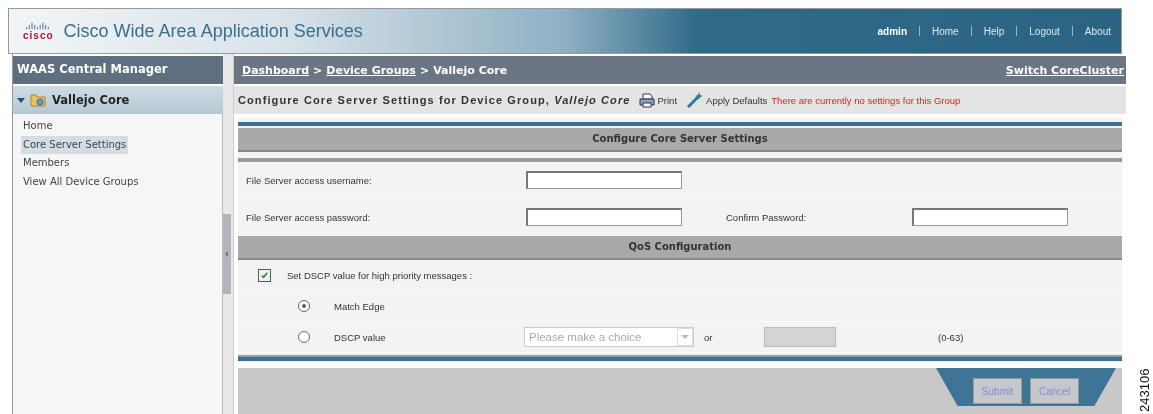 The width and height of the screenshot is (1153, 414). I want to click on page-title: Configure Core Server Settings for Device Group, Vallejo Core, so click(434, 100).